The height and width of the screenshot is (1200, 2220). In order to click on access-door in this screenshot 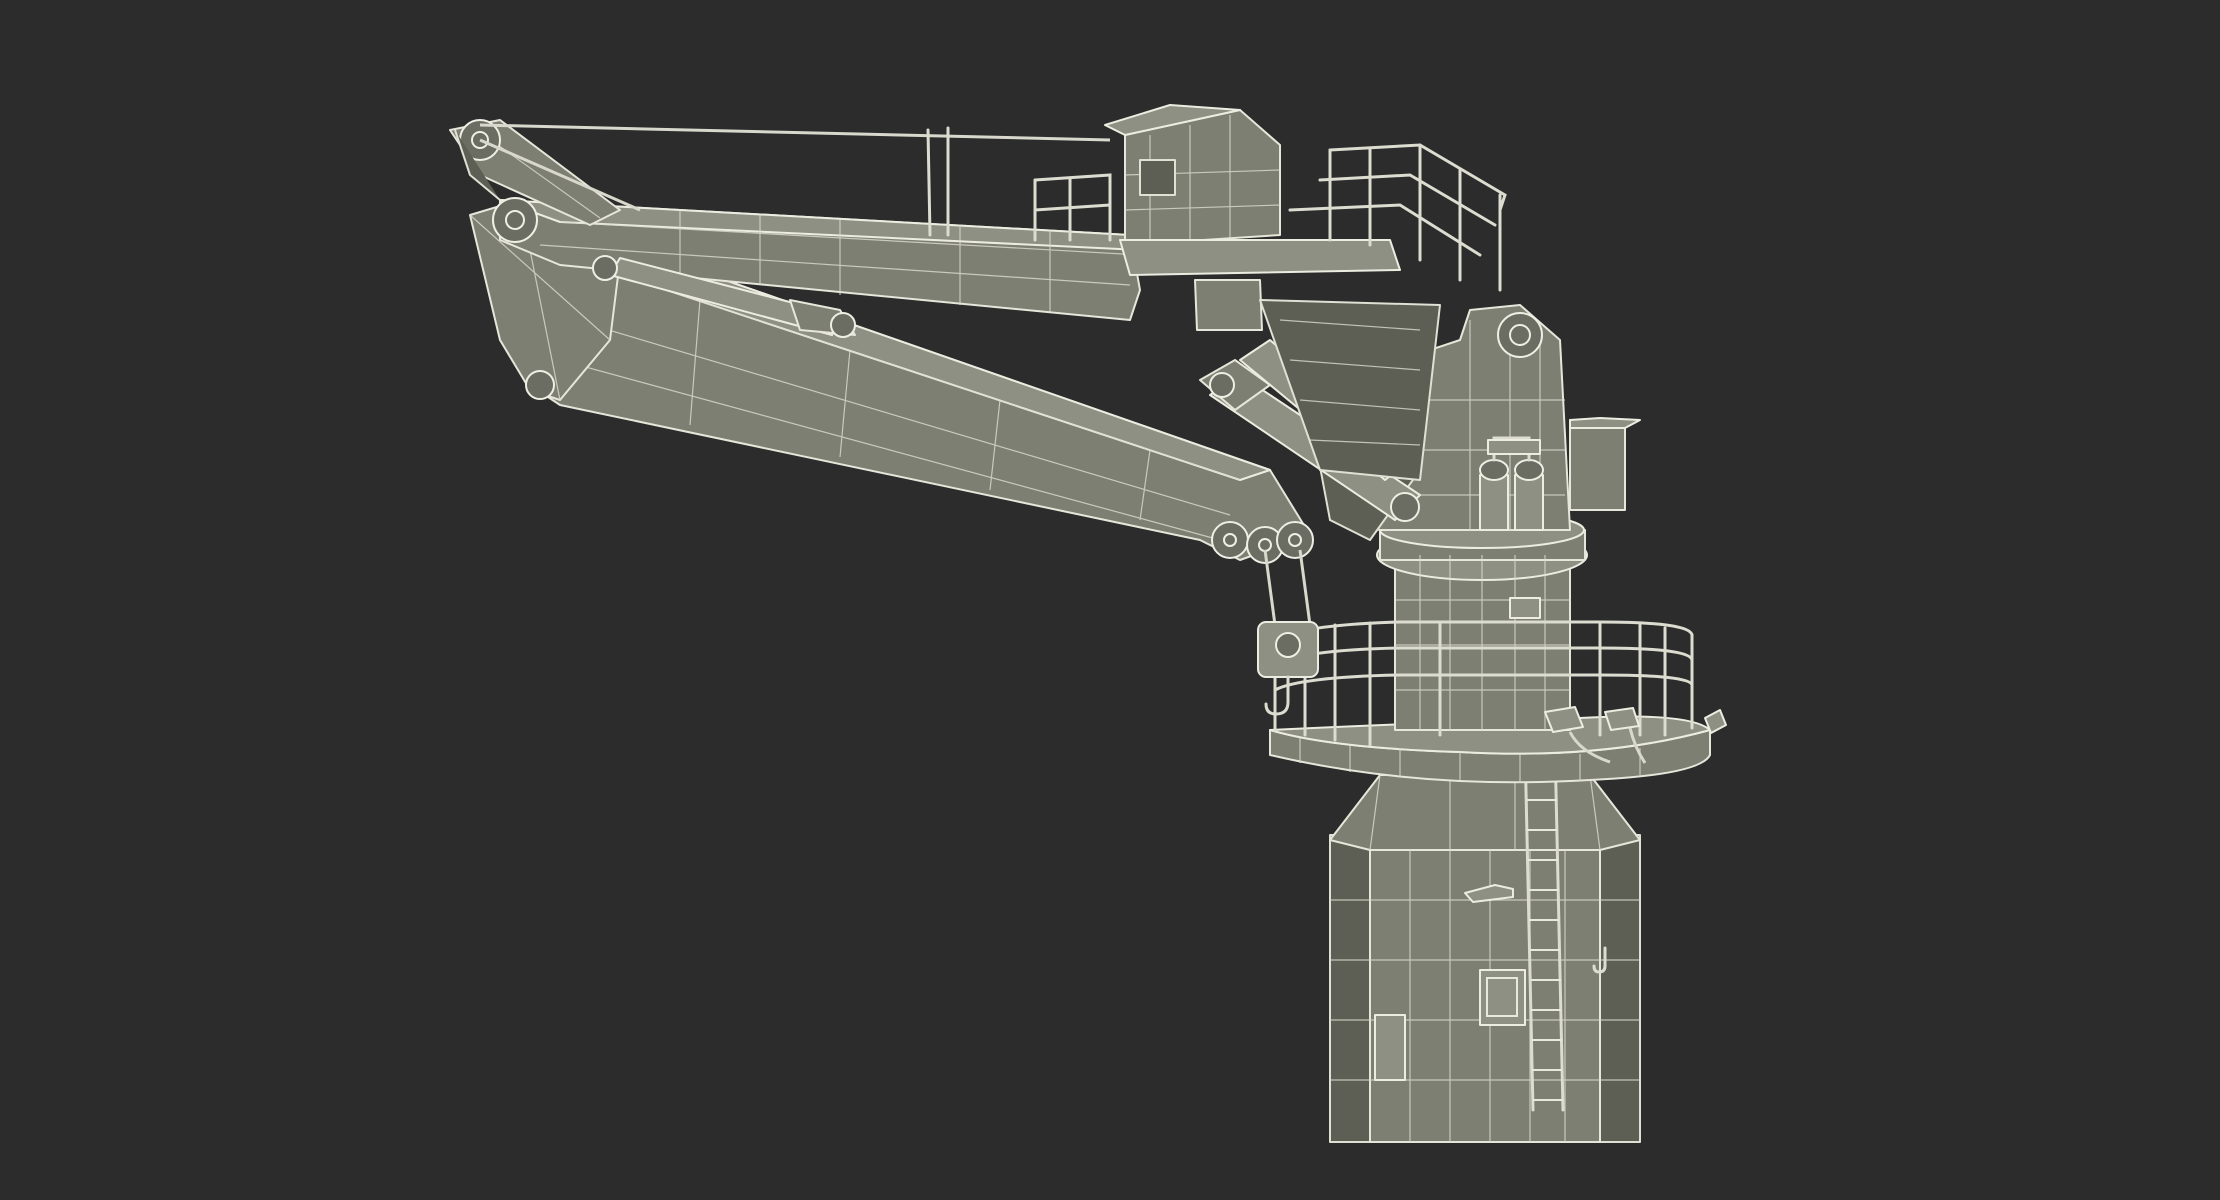, I will do `click(1390, 1047)`.